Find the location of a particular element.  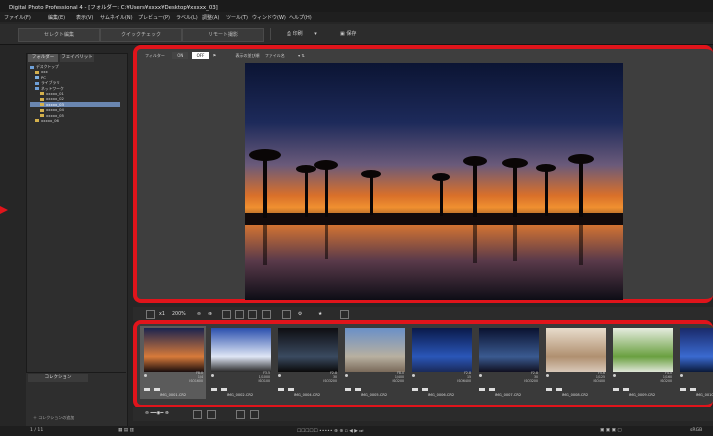

filter-off-button: OFF is located at coordinates (200, 55).